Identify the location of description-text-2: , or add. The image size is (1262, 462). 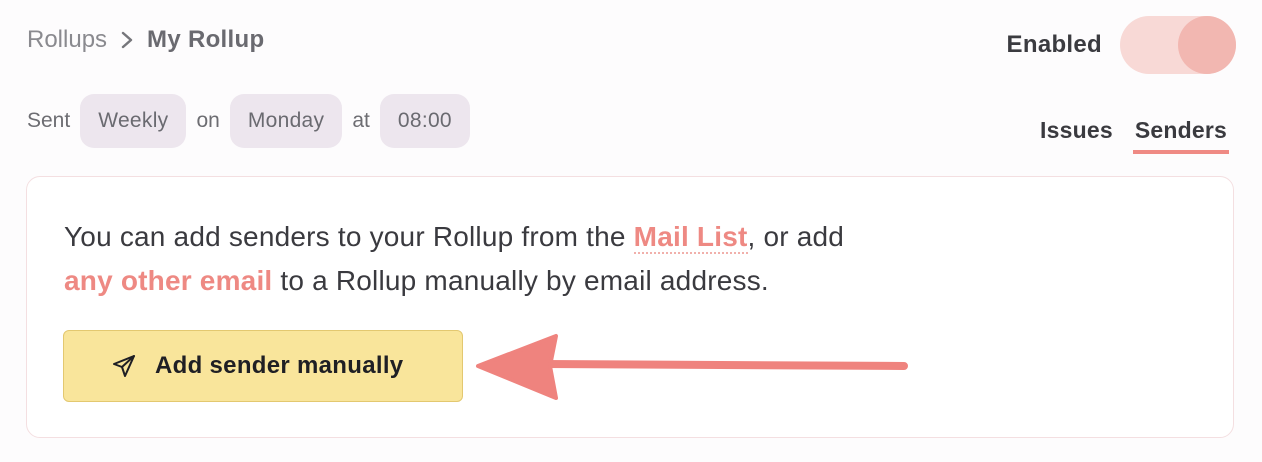
(796, 236).